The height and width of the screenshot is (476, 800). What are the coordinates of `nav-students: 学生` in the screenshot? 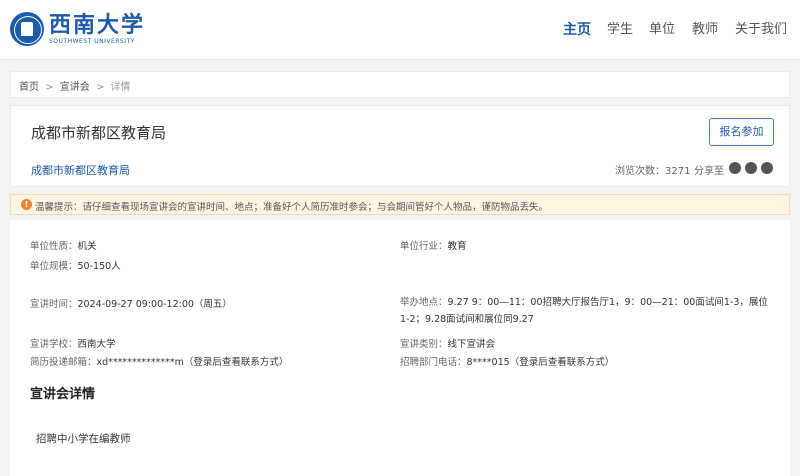 It's located at (620, 30).